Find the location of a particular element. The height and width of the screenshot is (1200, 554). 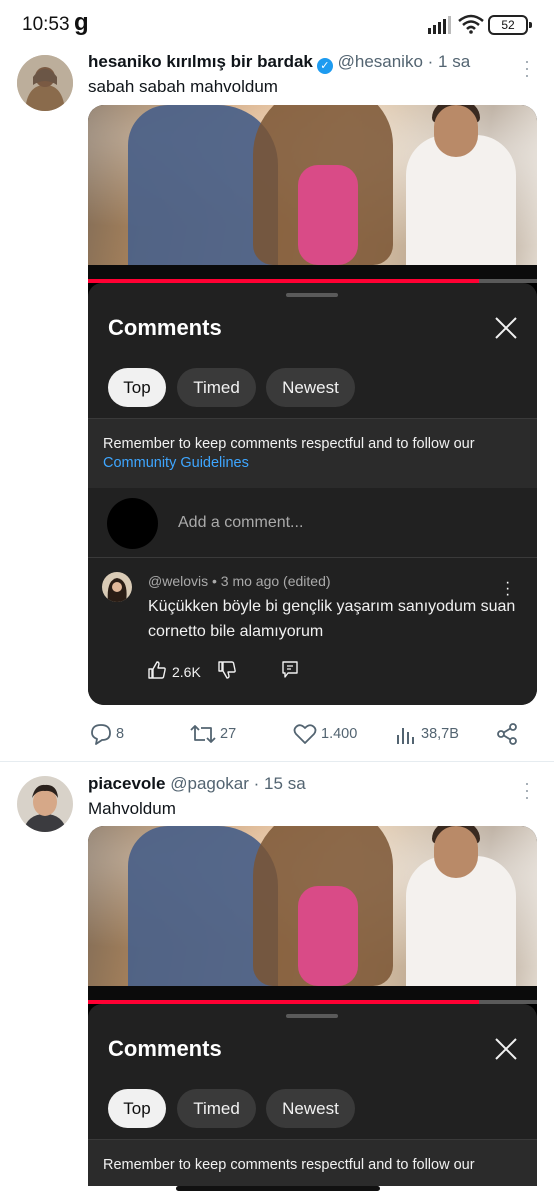

retweet-button: 27 is located at coordinates (213, 734).